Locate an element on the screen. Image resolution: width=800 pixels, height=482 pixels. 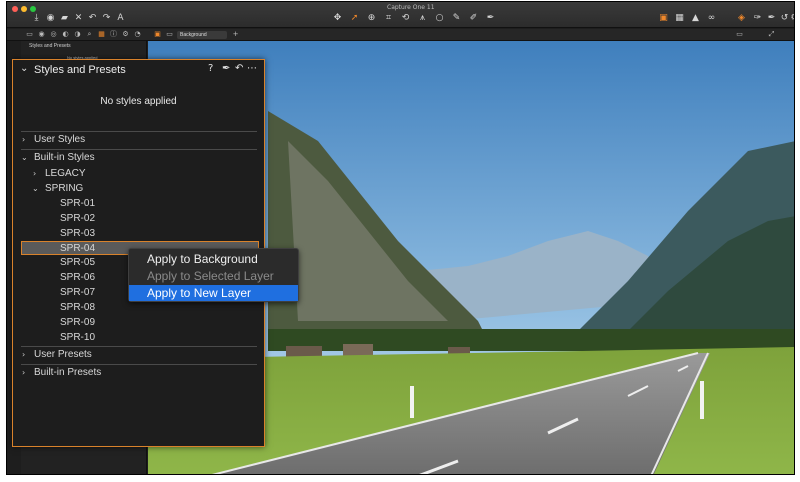
cursor-icon: ➚ is located at coordinates (354, 18).